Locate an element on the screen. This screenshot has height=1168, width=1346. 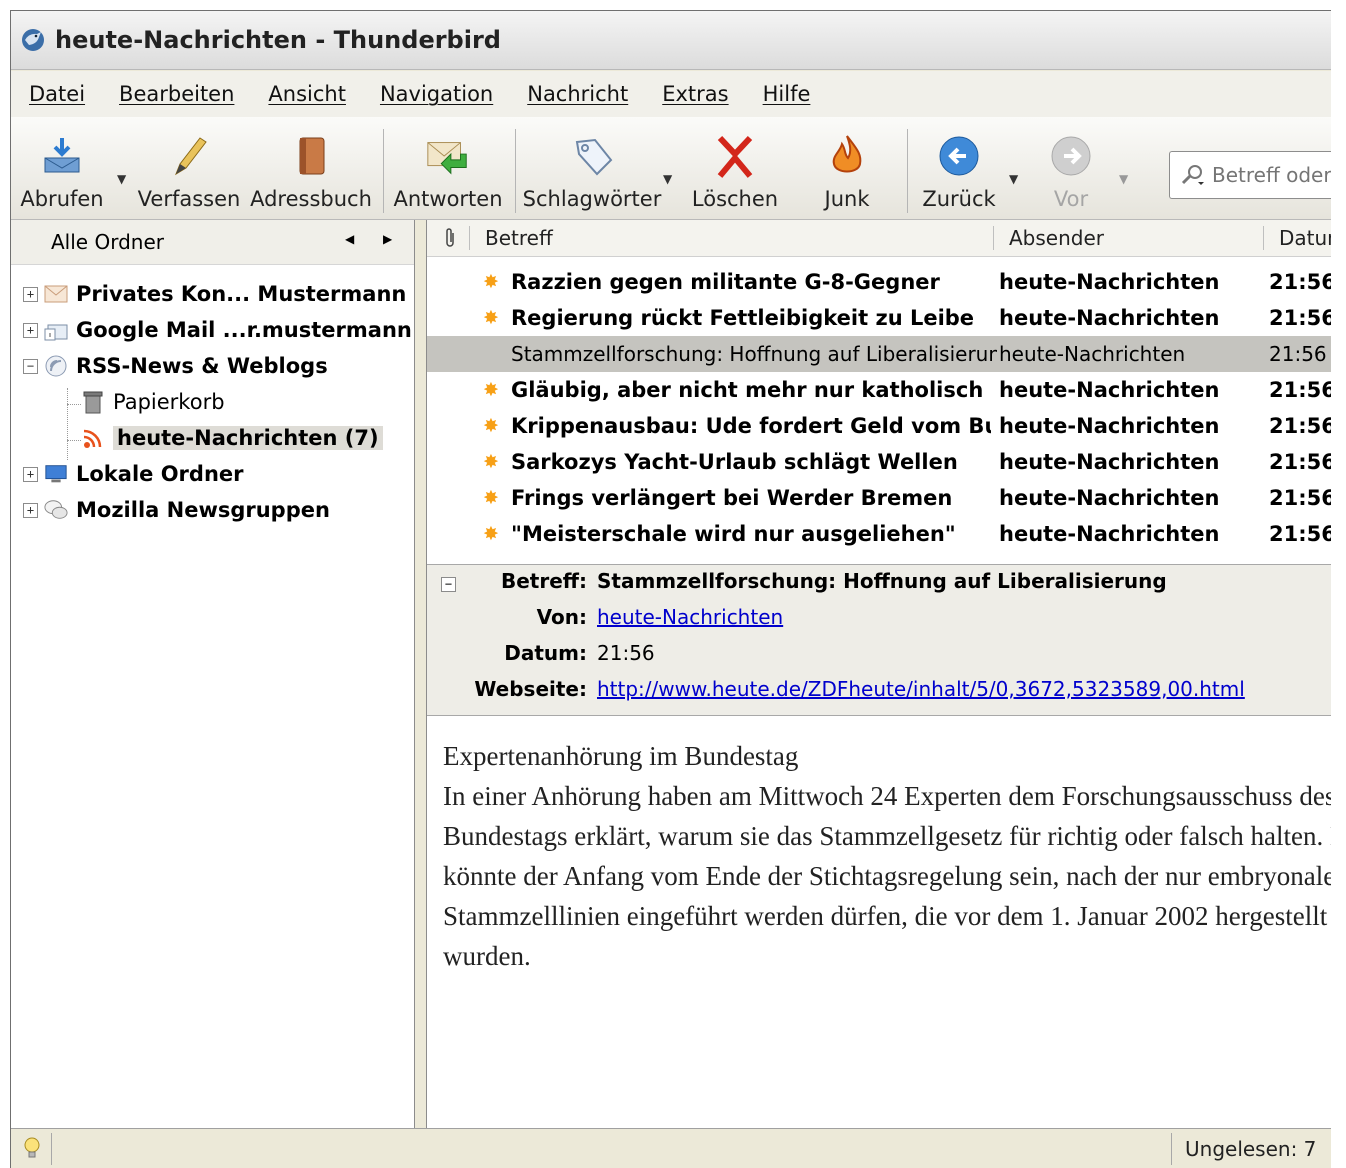
google-mail-icon is located at coordinates (56, 330).